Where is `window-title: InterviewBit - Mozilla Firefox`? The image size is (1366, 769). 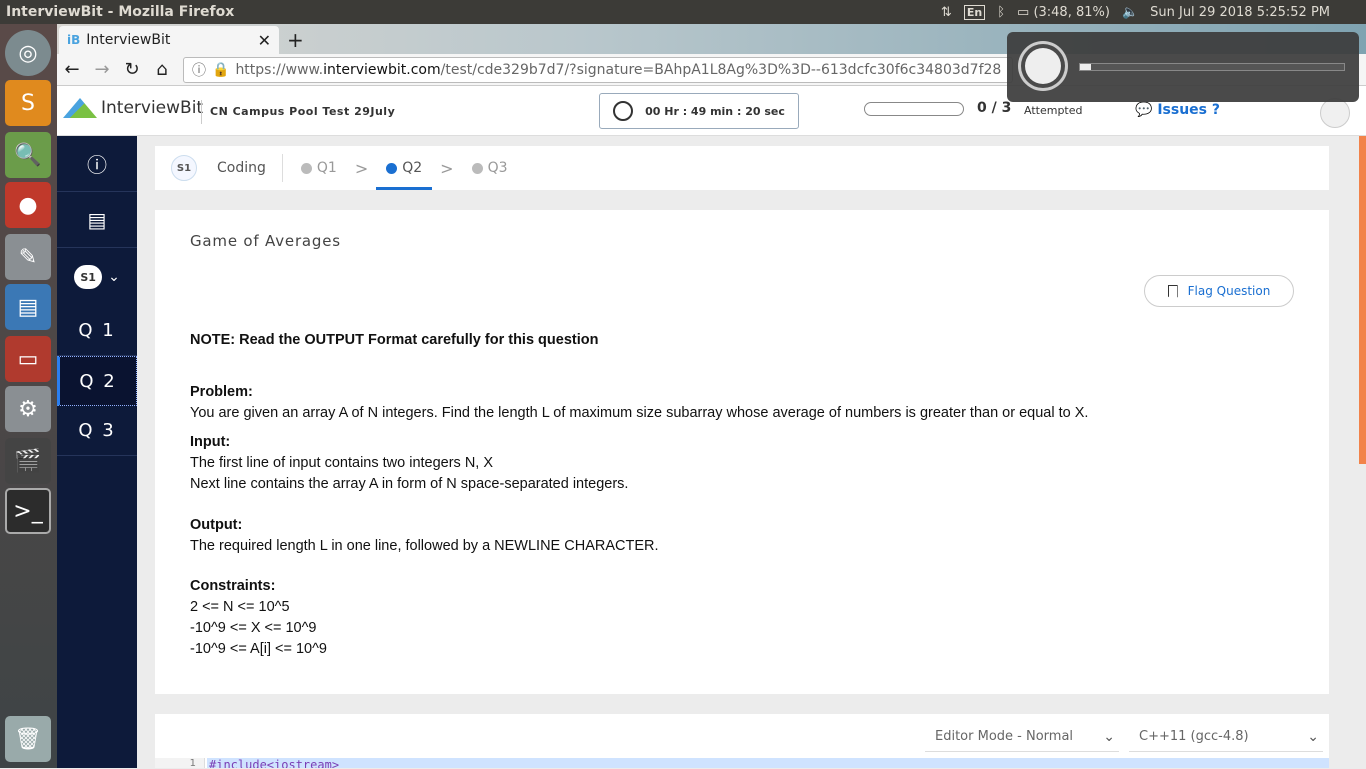 window-title: InterviewBit - Mozilla Firefox is located at coordinates (120, 12).